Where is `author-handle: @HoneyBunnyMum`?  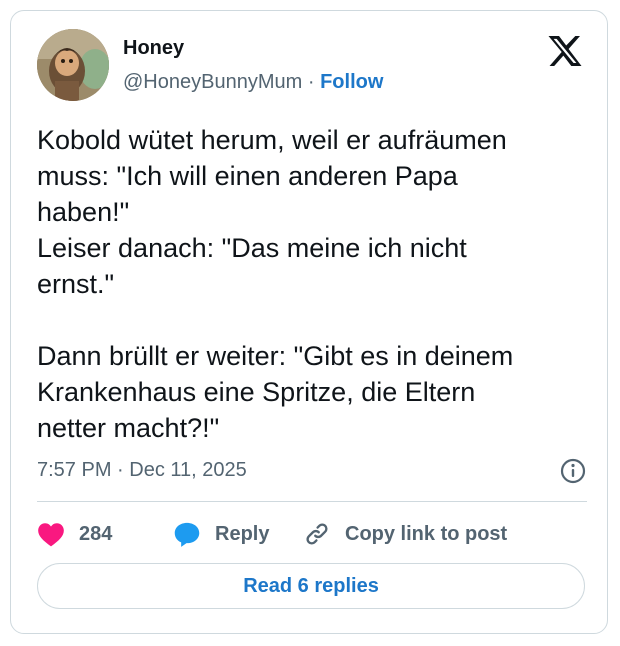
author-handle: @HoneyBunnyMum is located at coordinates (212, 82).